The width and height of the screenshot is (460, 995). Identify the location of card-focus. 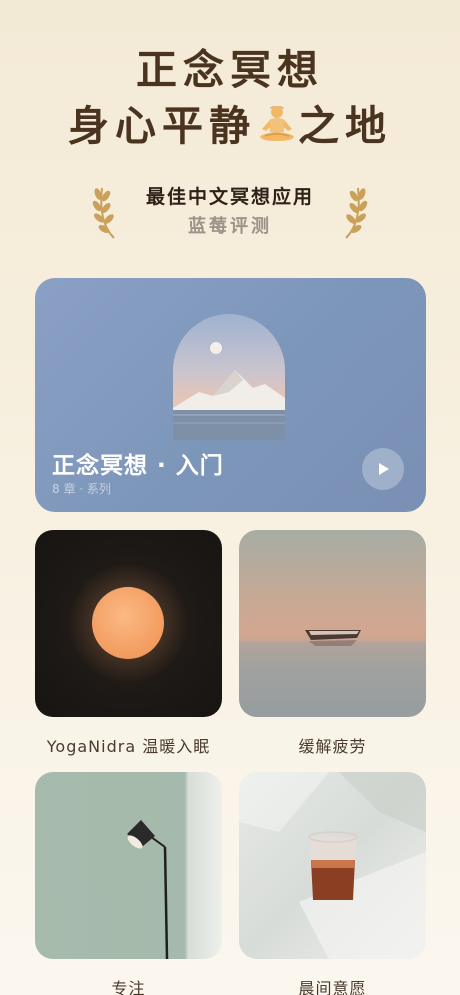
(128, 865).